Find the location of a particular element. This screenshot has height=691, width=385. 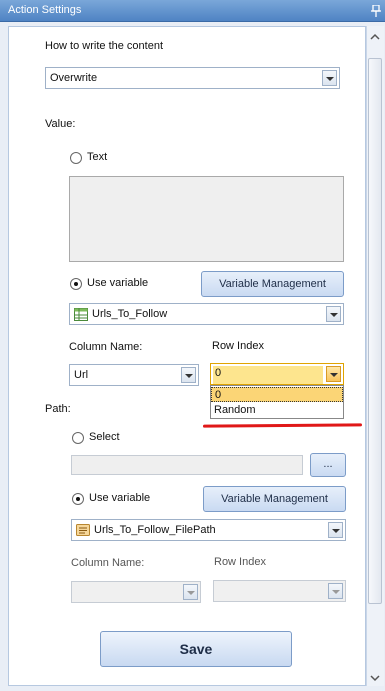

write-mode-select: Overwrite is located at coordinates (192, 78).